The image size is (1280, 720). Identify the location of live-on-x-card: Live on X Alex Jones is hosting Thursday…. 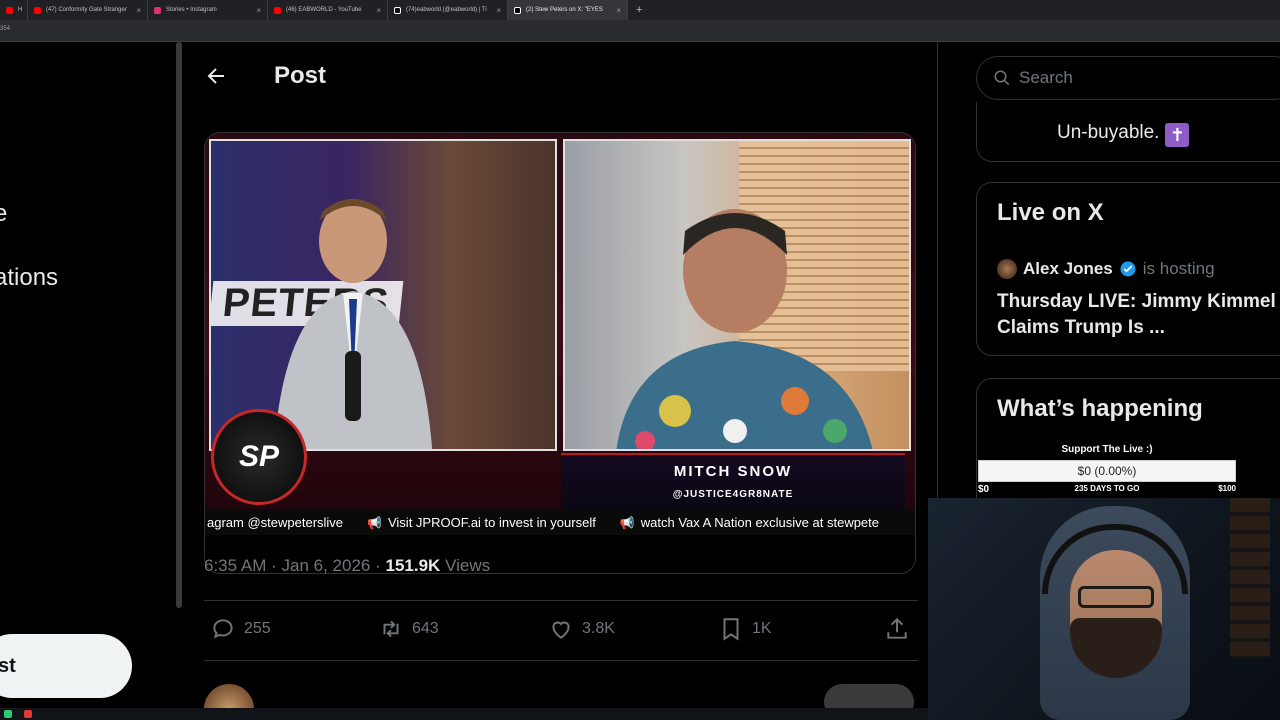
(1128, 269).